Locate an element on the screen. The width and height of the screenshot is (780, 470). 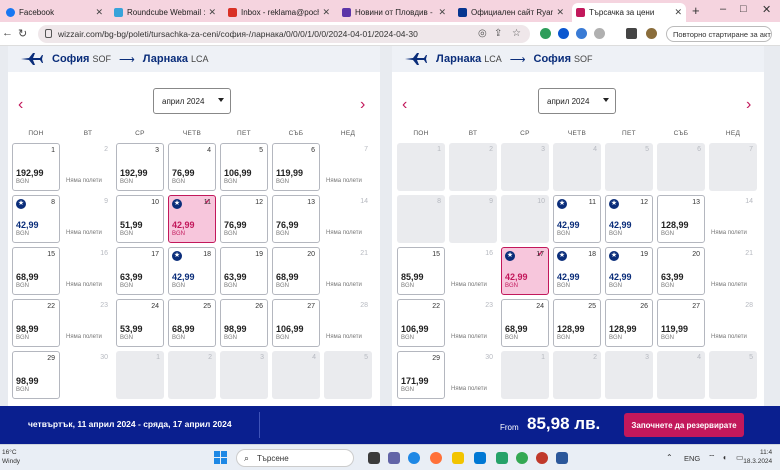
calendar-day: 26 98,99 BGN is located at coordinates (244, 323).